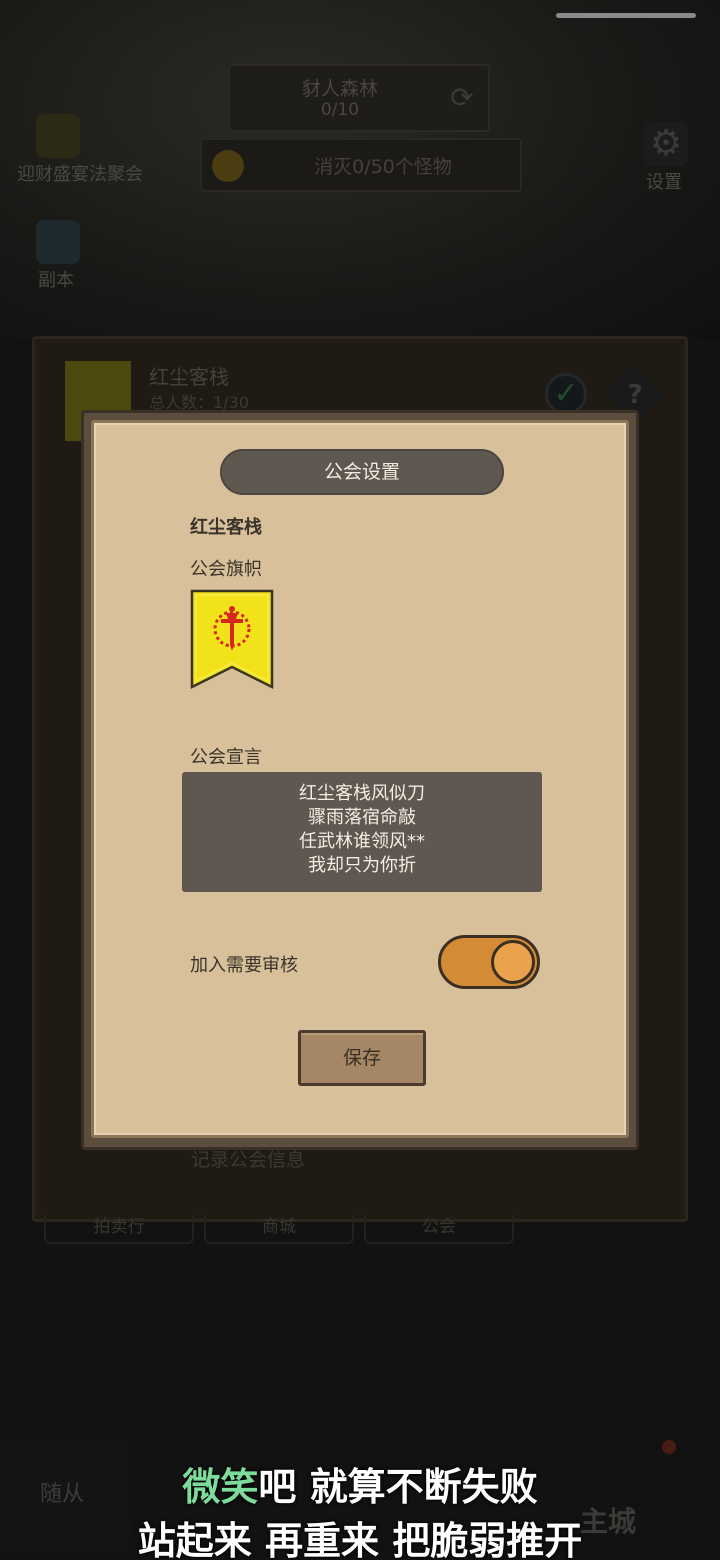  I want to click on task-panel: 消灭0/50个怪物, so click(361, 165).